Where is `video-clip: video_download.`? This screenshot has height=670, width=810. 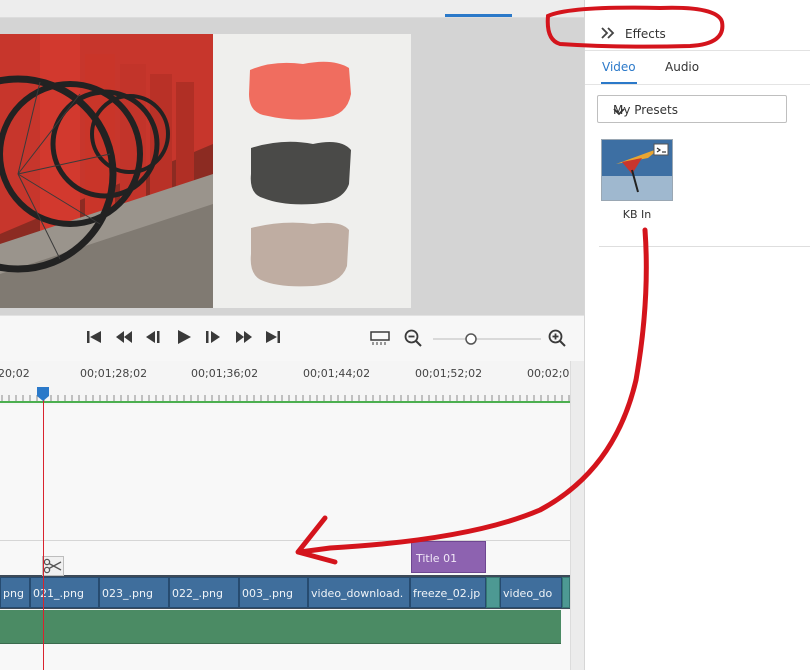
video-clip: video_download. is located at coordinates (359, 592).